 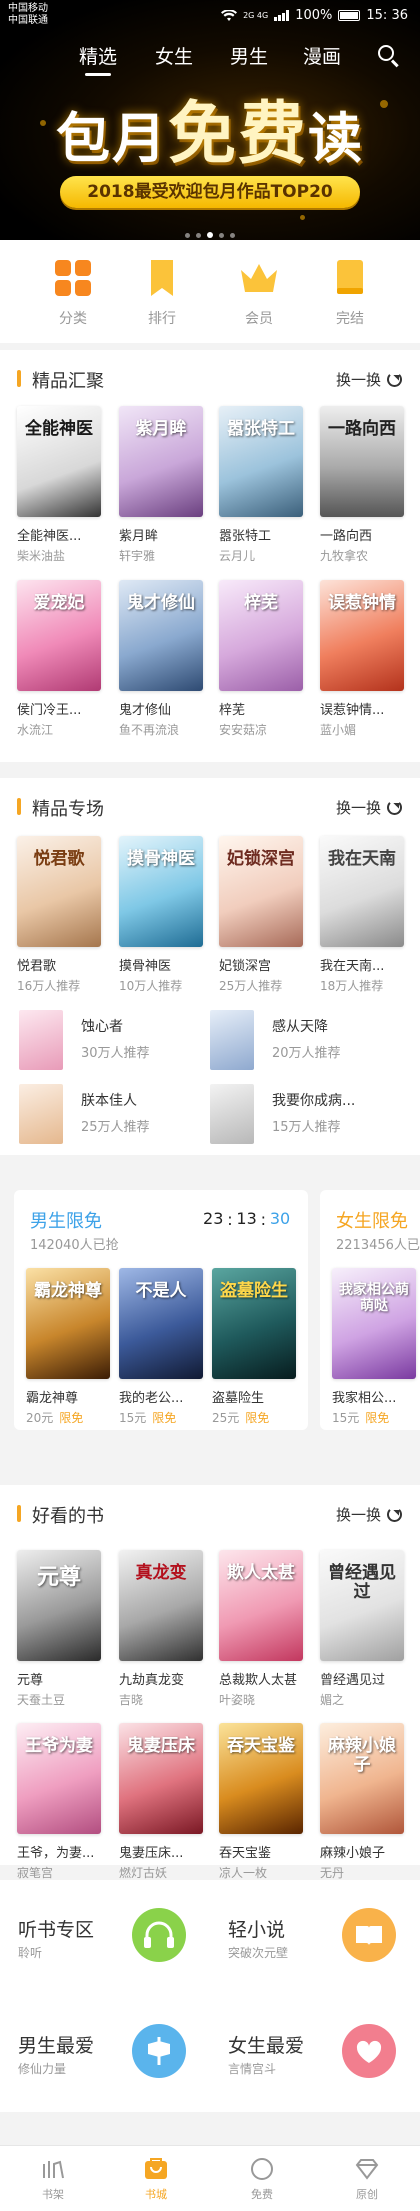 What do you see at coordinates (161, 659) in the screenshot?
I see `book-card: 鬼才修仙 鬼才修仙 鱼不再流浪` at bounding box center [161, 659].